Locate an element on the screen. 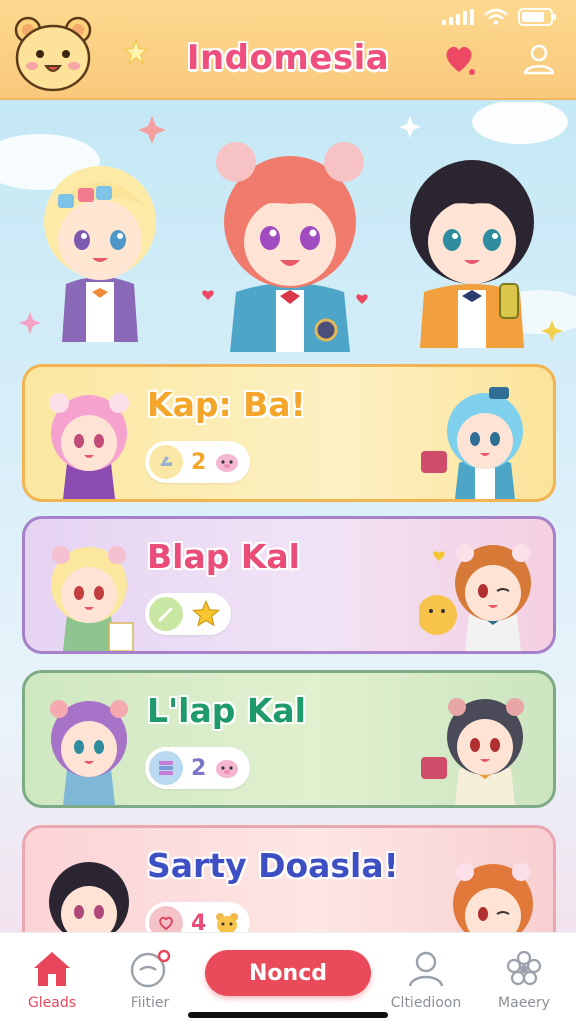 Image resolution: width=576 pixels, height=1024 pixels. pencil-icon is located at coordinates (166, 614).